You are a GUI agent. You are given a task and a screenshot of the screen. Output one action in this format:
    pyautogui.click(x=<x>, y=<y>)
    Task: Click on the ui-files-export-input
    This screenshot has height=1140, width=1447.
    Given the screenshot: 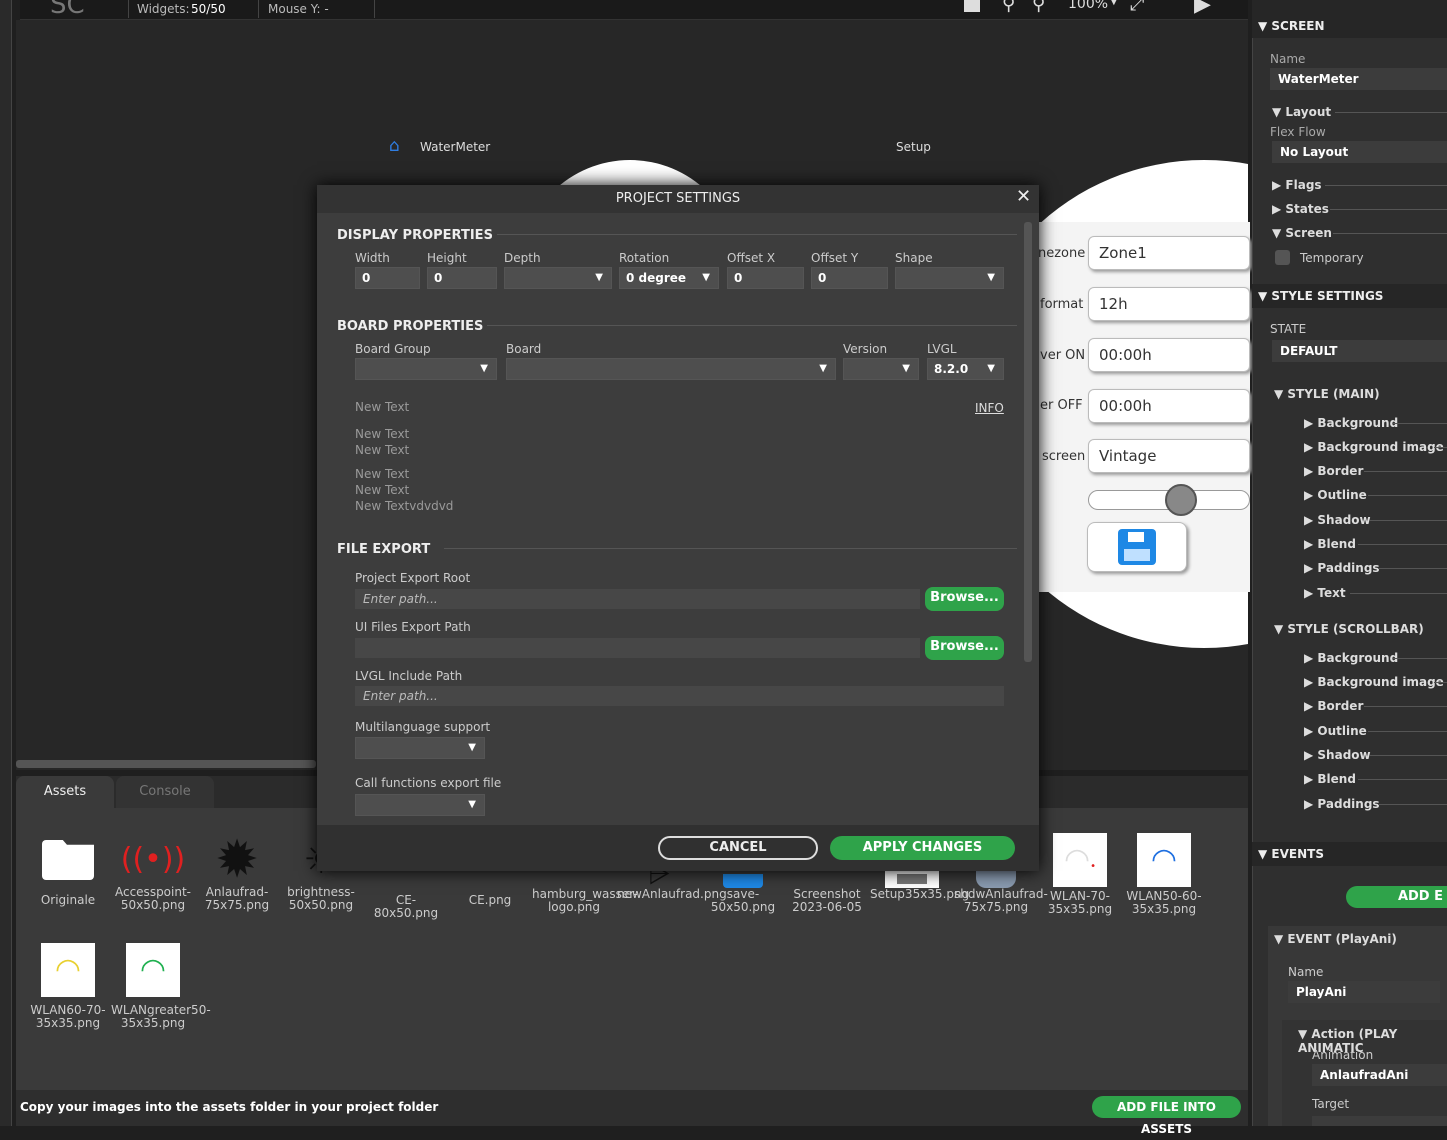 What is the action you would take?
    pyautogui.click(x=637, y=648)
    